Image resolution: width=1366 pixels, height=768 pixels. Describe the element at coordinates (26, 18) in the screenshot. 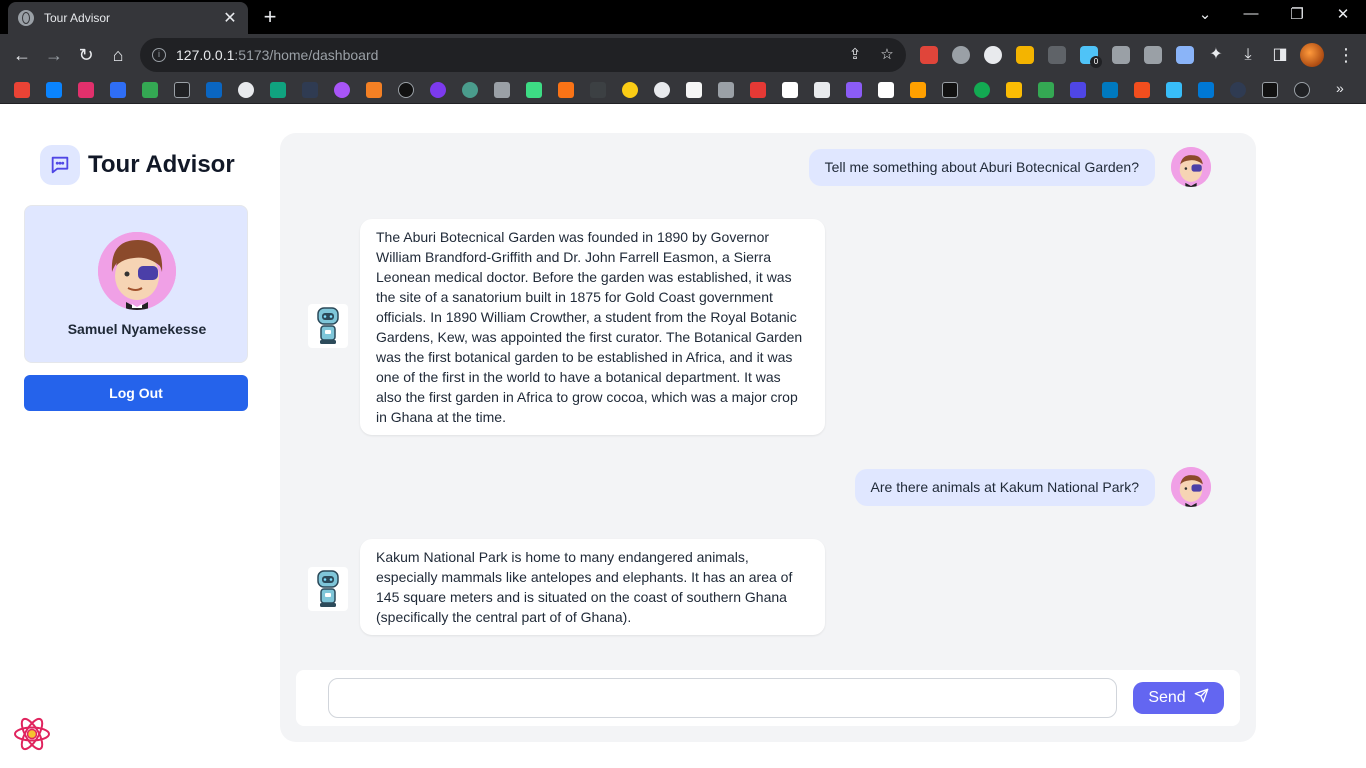

I see `globe-icon` at that location.